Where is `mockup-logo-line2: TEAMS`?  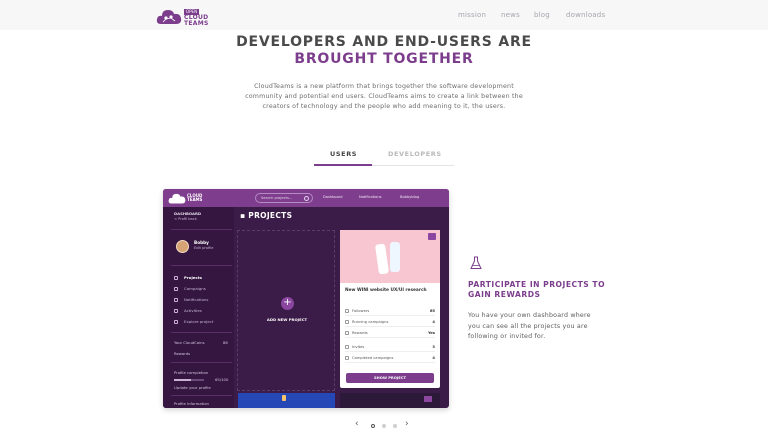 mockup-logo-line2: TEAMS is located at coordinates (195, 199).